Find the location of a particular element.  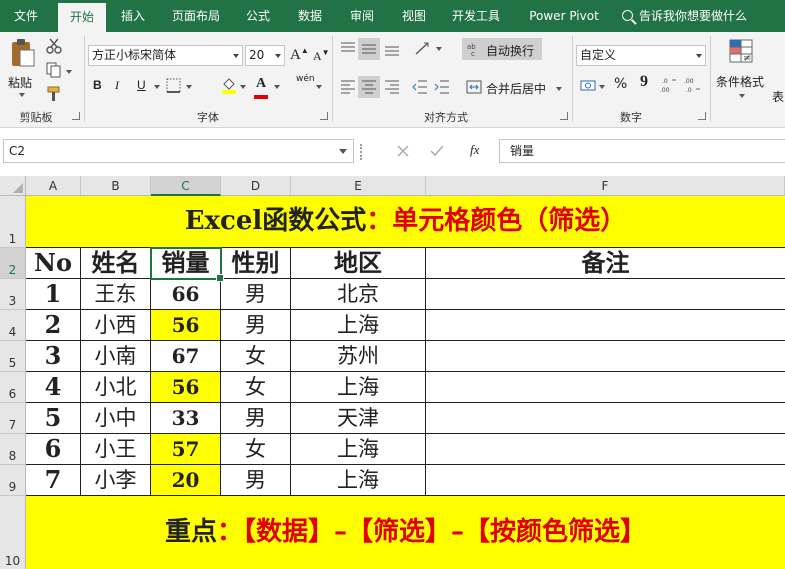

fill-color-icon is located at coordinates (229, 85).